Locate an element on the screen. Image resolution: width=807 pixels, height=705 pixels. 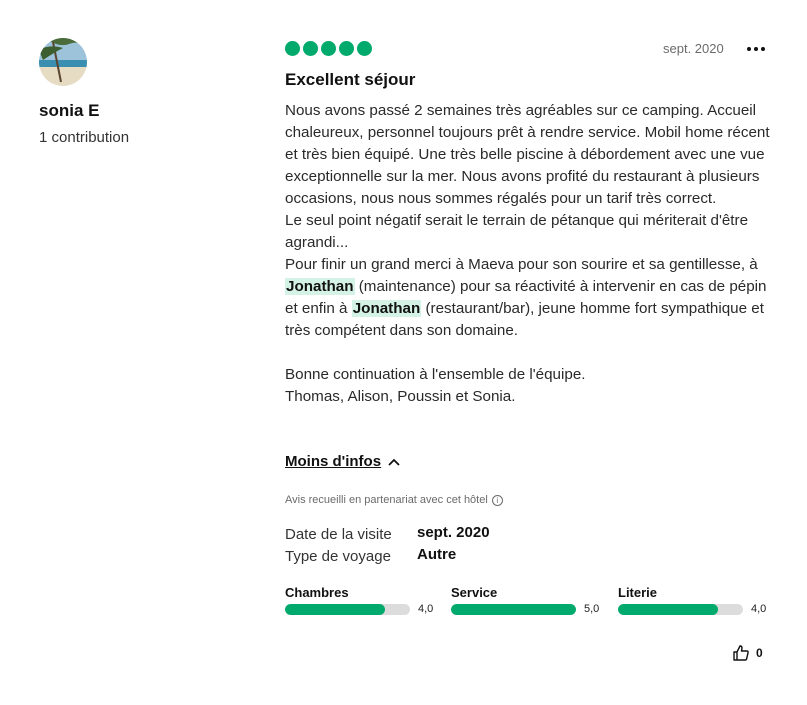
helpful-count: 0 is located at coordinates (759, 653).